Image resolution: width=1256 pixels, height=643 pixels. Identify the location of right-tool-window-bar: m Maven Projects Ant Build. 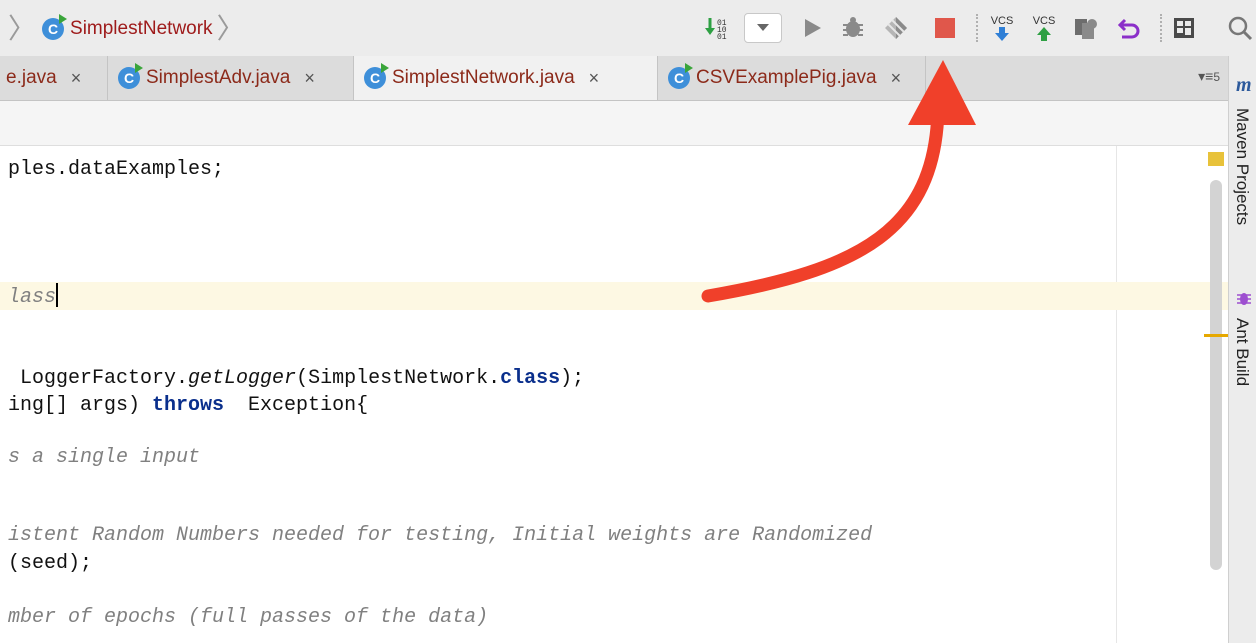
(1242, 349).